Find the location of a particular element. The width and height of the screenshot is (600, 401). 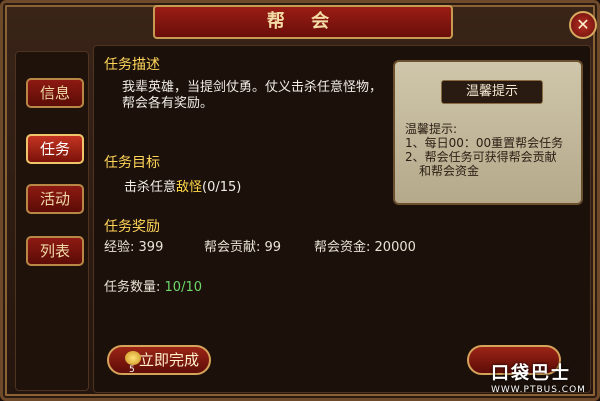

reward-funds: 帮会资金: 20000 is located at coordinates (365, 247).